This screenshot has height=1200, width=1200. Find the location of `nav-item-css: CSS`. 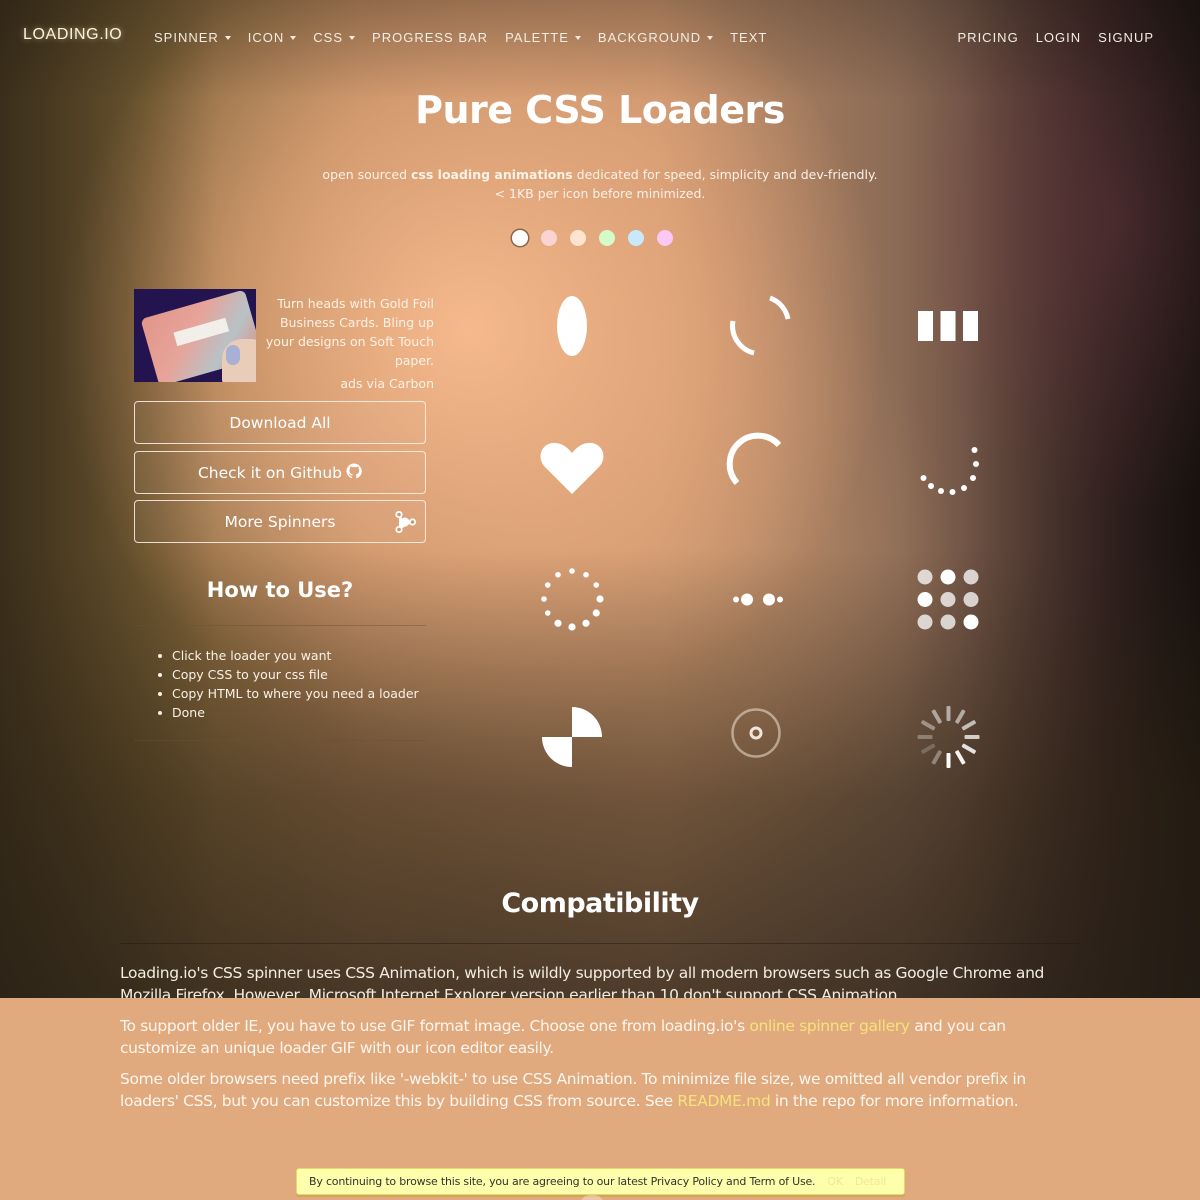

nav-item-css: CSS is located at coordinates (334, 37).